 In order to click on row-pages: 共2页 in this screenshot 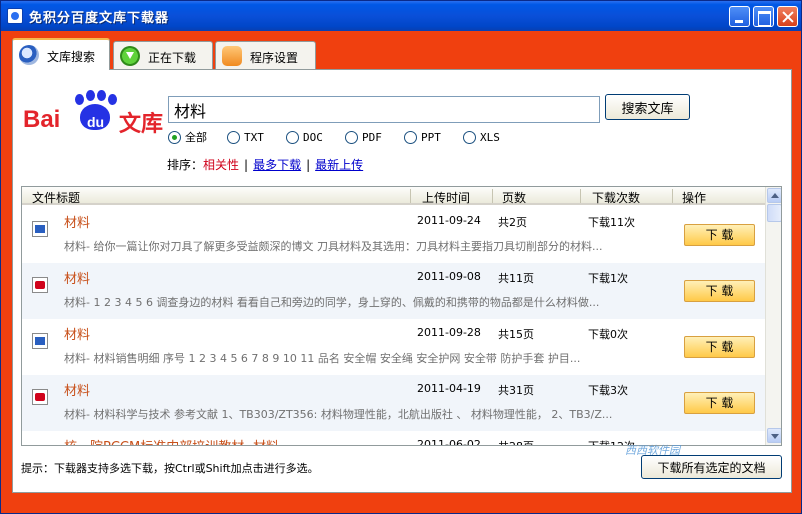, I will do `click(512, 222)`.